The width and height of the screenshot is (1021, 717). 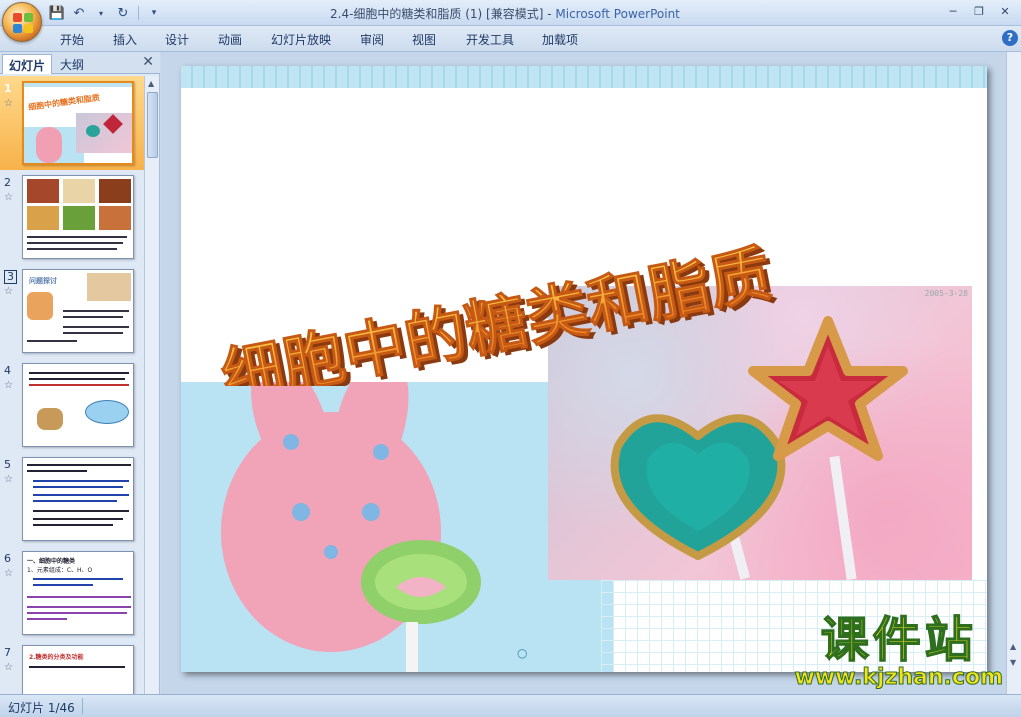 I want to click on prev-slide-icon: ▲, so click(x=1013, y=646).